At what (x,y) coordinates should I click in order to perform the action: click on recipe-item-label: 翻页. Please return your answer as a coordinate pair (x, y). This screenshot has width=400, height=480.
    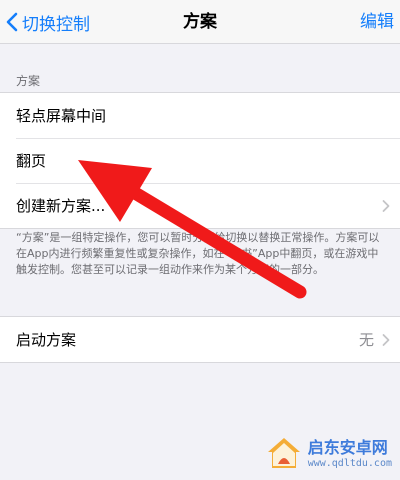
    Looking at the image, I should click on (31, 161).